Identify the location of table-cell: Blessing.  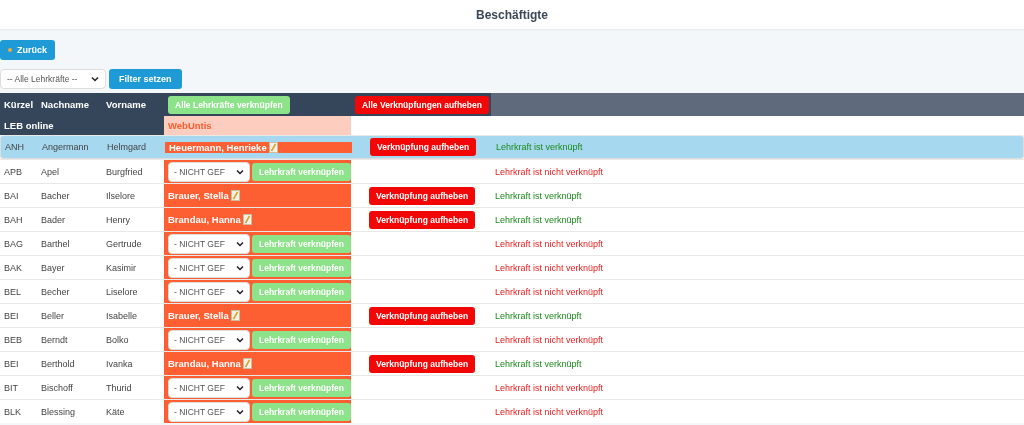
(58, 411).